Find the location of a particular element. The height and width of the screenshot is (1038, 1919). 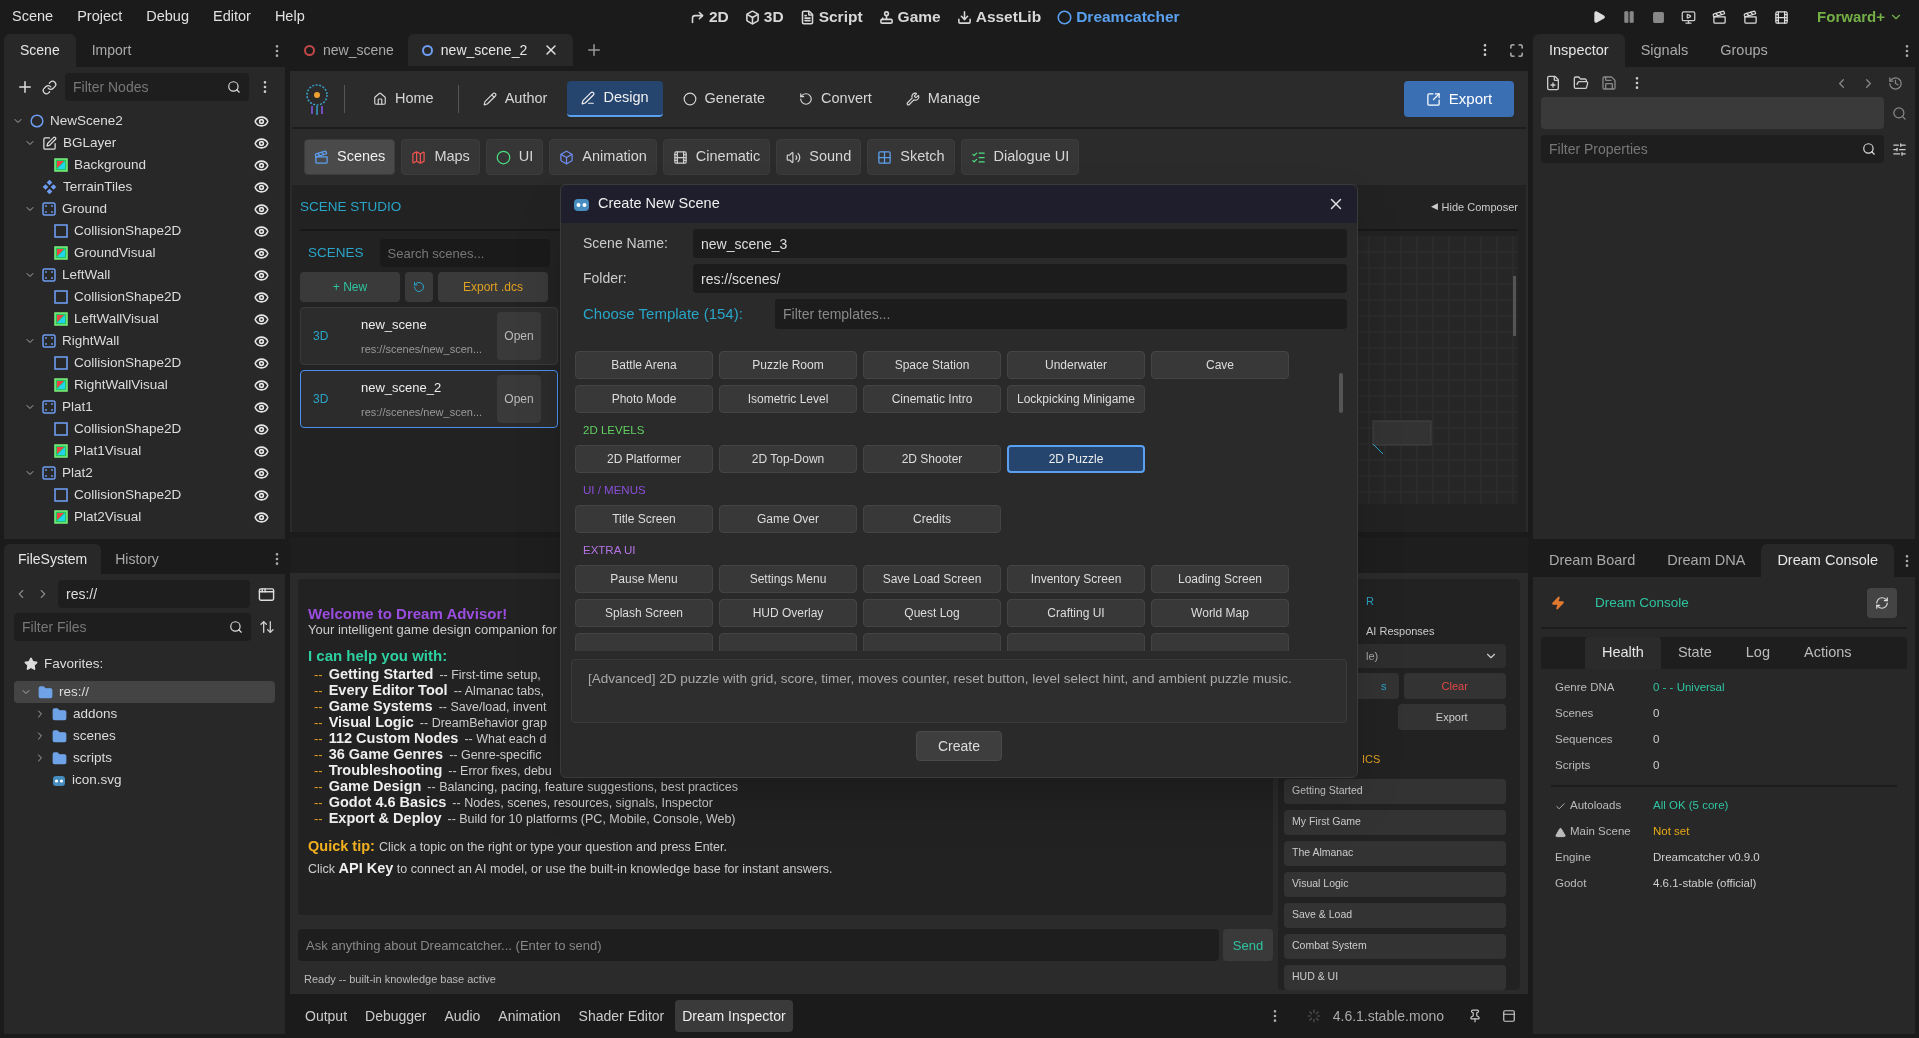

file-item: res:// is located at coordinates (144, 692).